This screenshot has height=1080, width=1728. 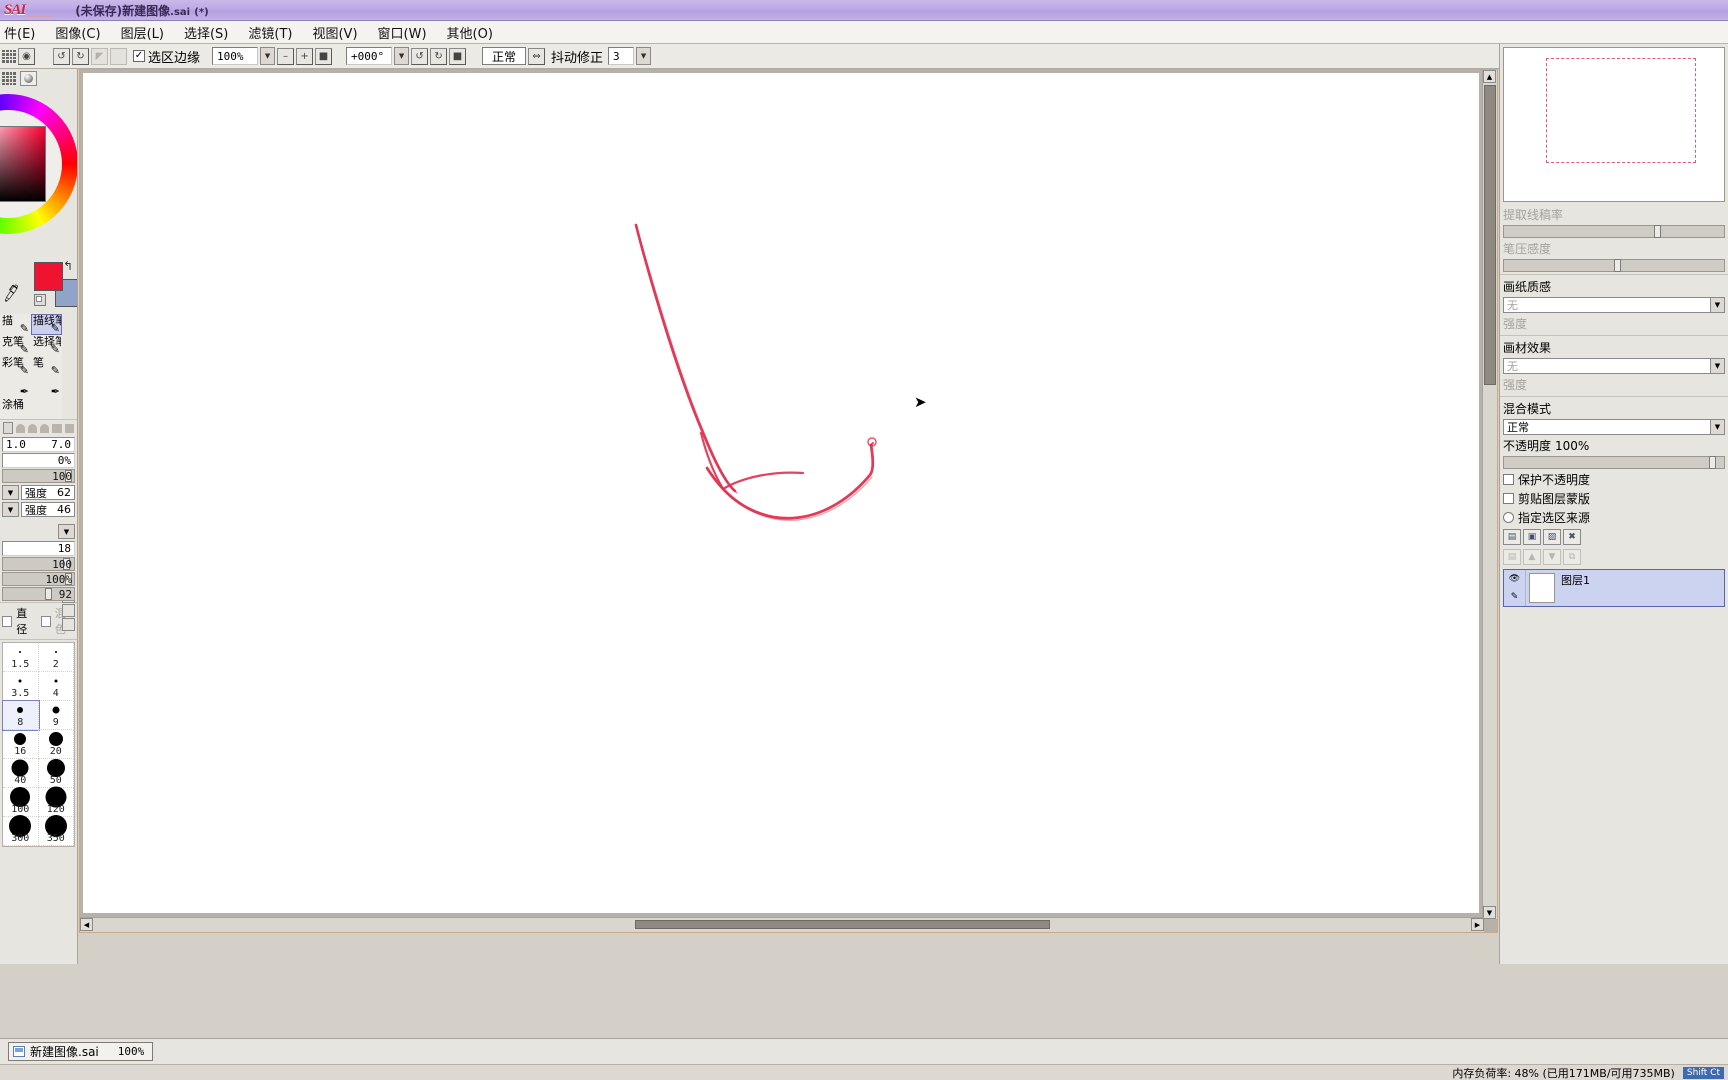 I want to click on paper-texture-select: 无 ▼, so click(x=1614, y=305).